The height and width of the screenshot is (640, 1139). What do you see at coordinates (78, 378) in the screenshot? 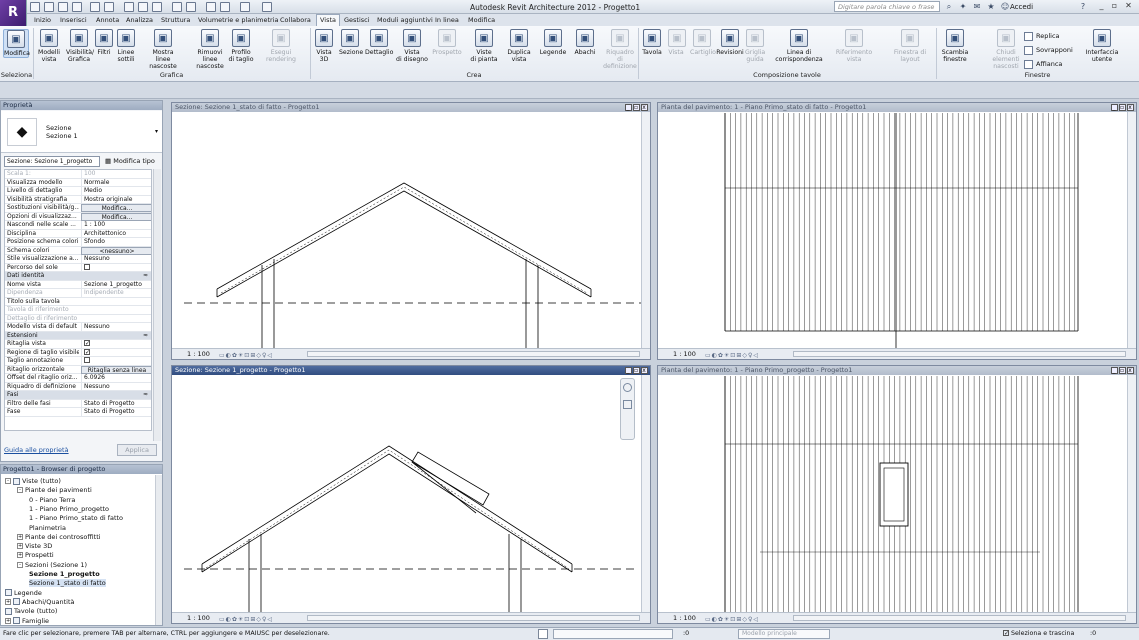
I see `property-row: Offset del ritaglio oriz... 6.0926` at bounding box center [78, 378].